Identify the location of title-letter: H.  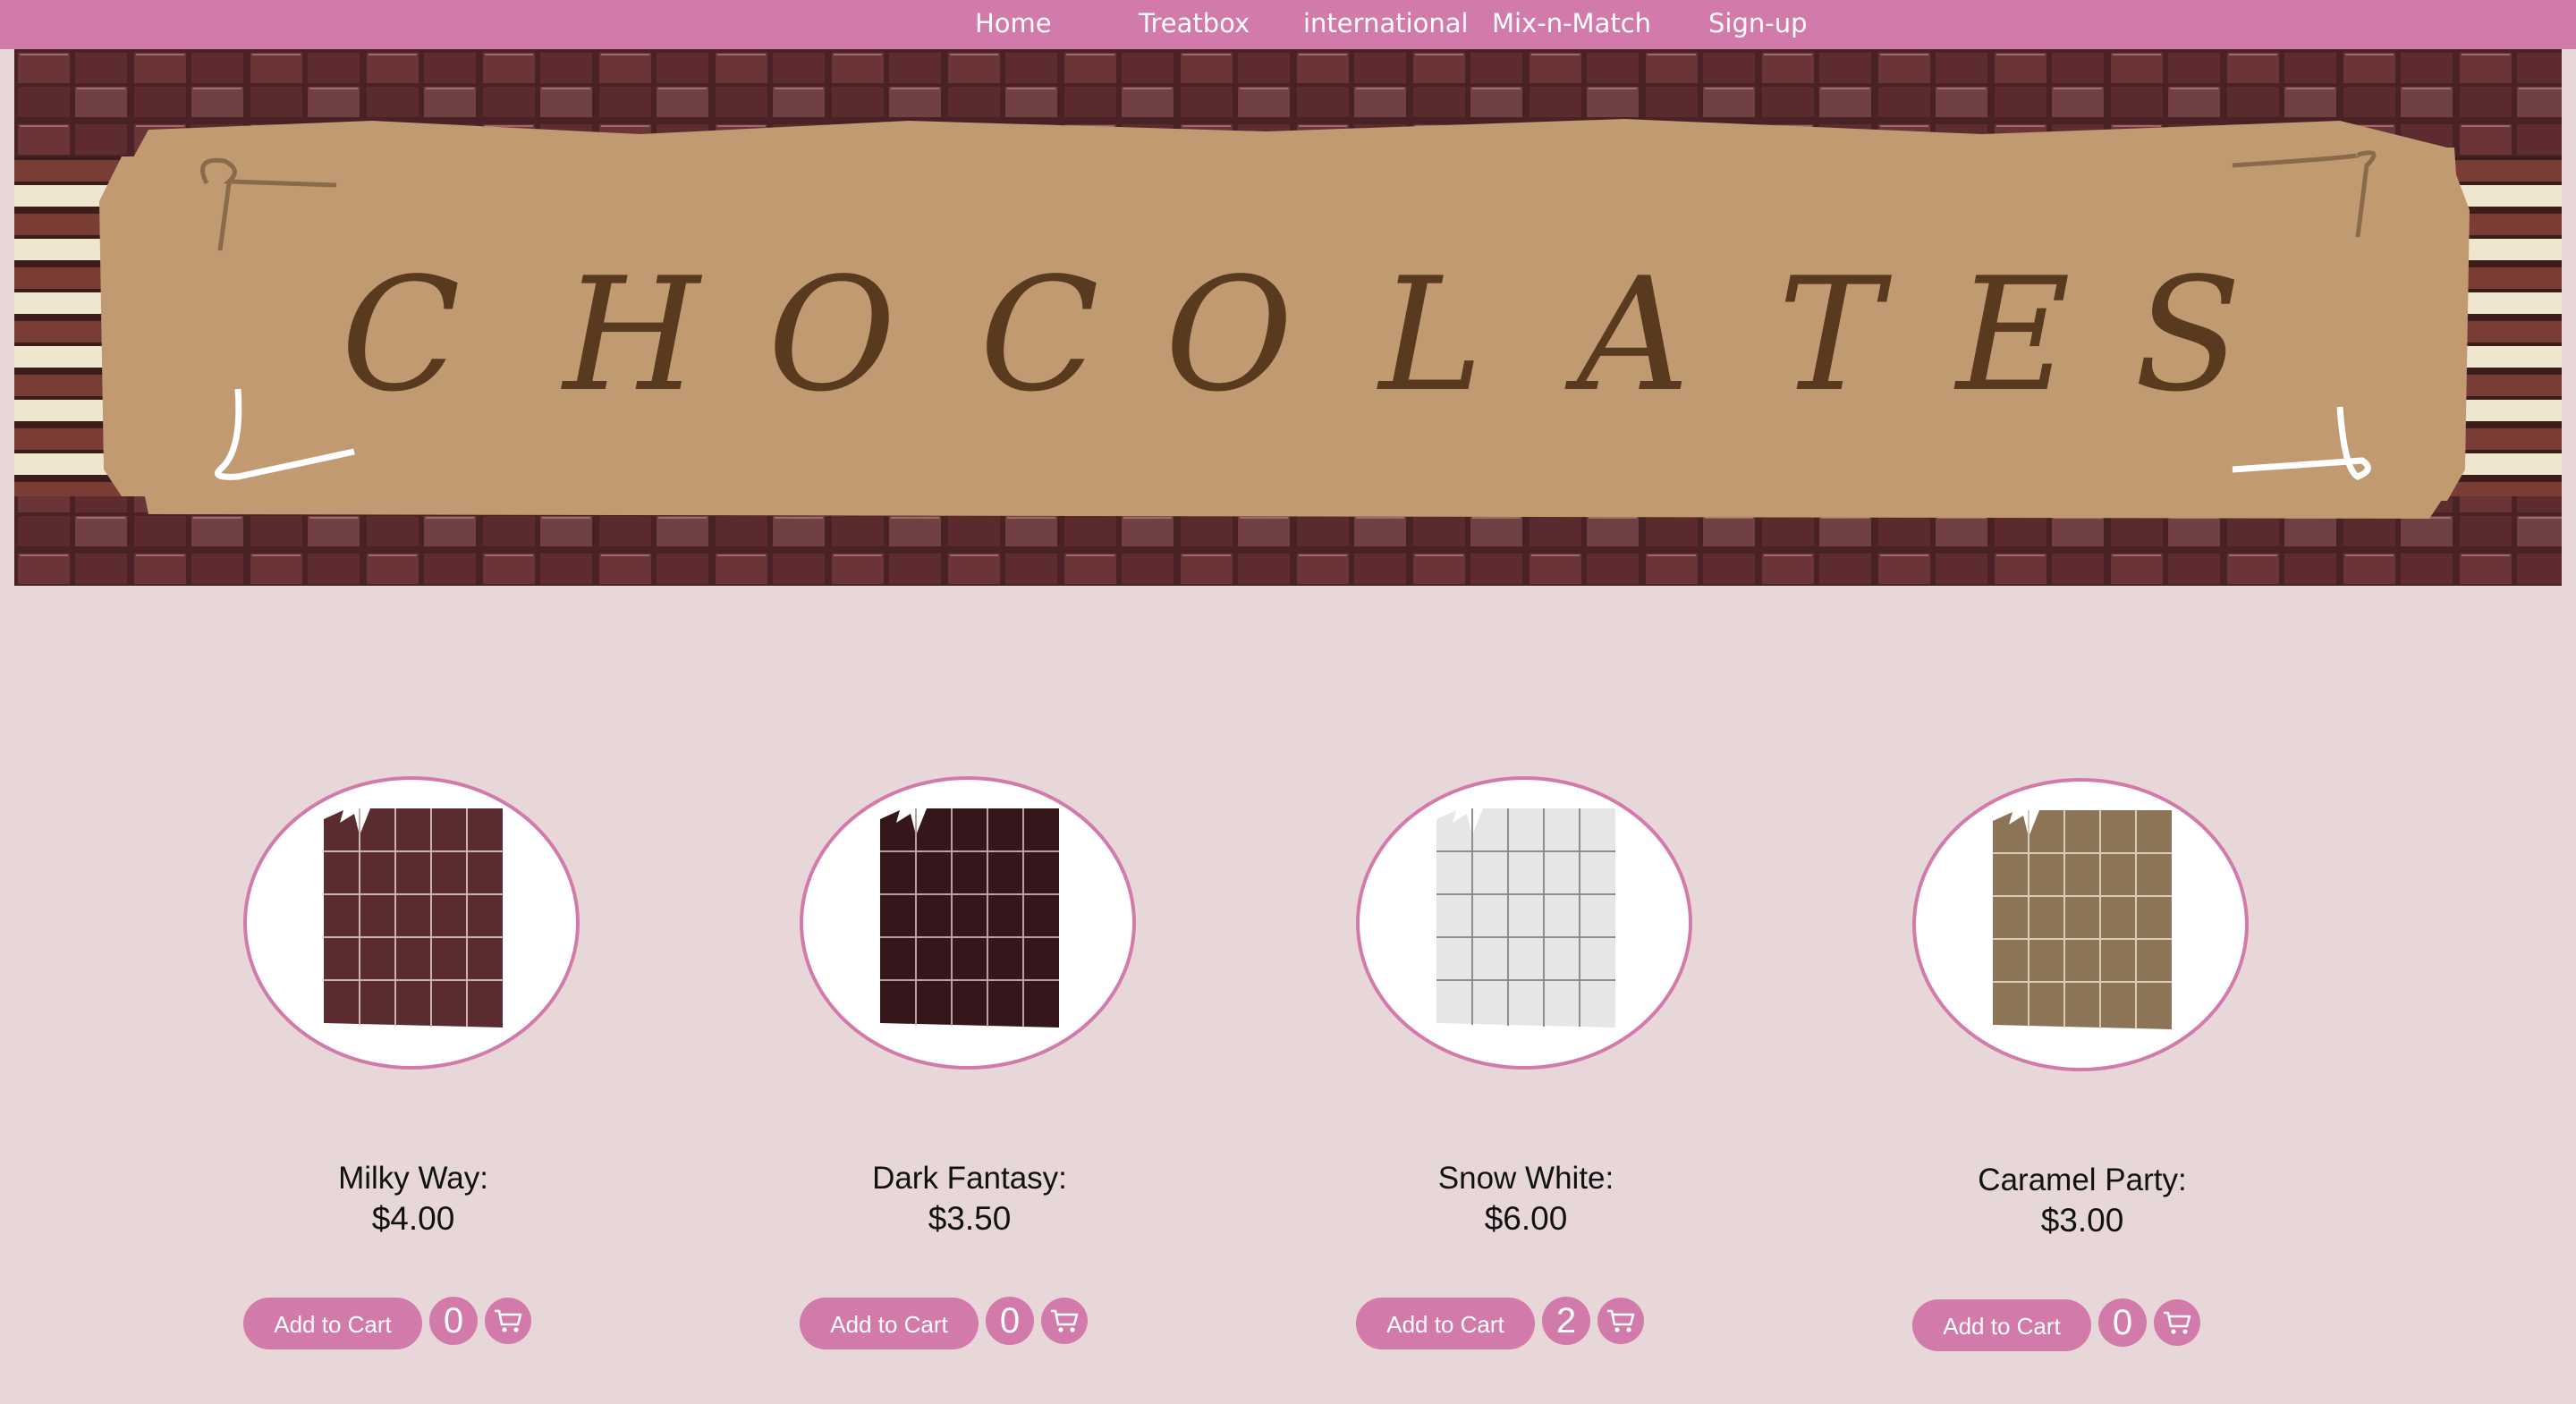
(632, 336).